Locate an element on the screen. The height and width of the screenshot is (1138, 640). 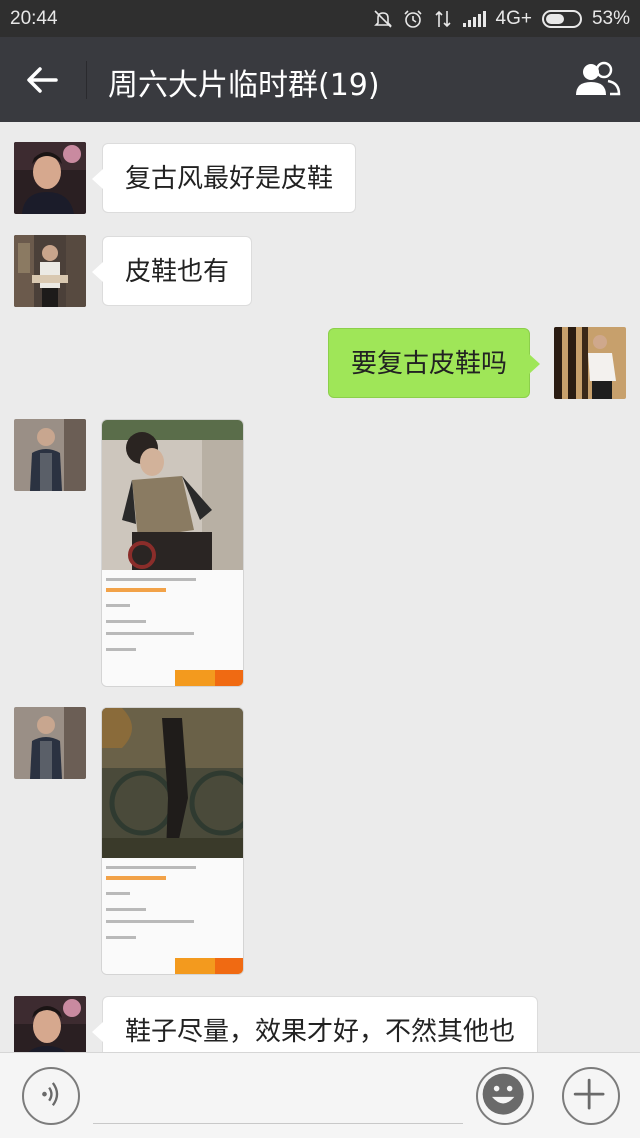
message-bubble: 复古风最好是皮鞋 is located at coordinates (224, 178).